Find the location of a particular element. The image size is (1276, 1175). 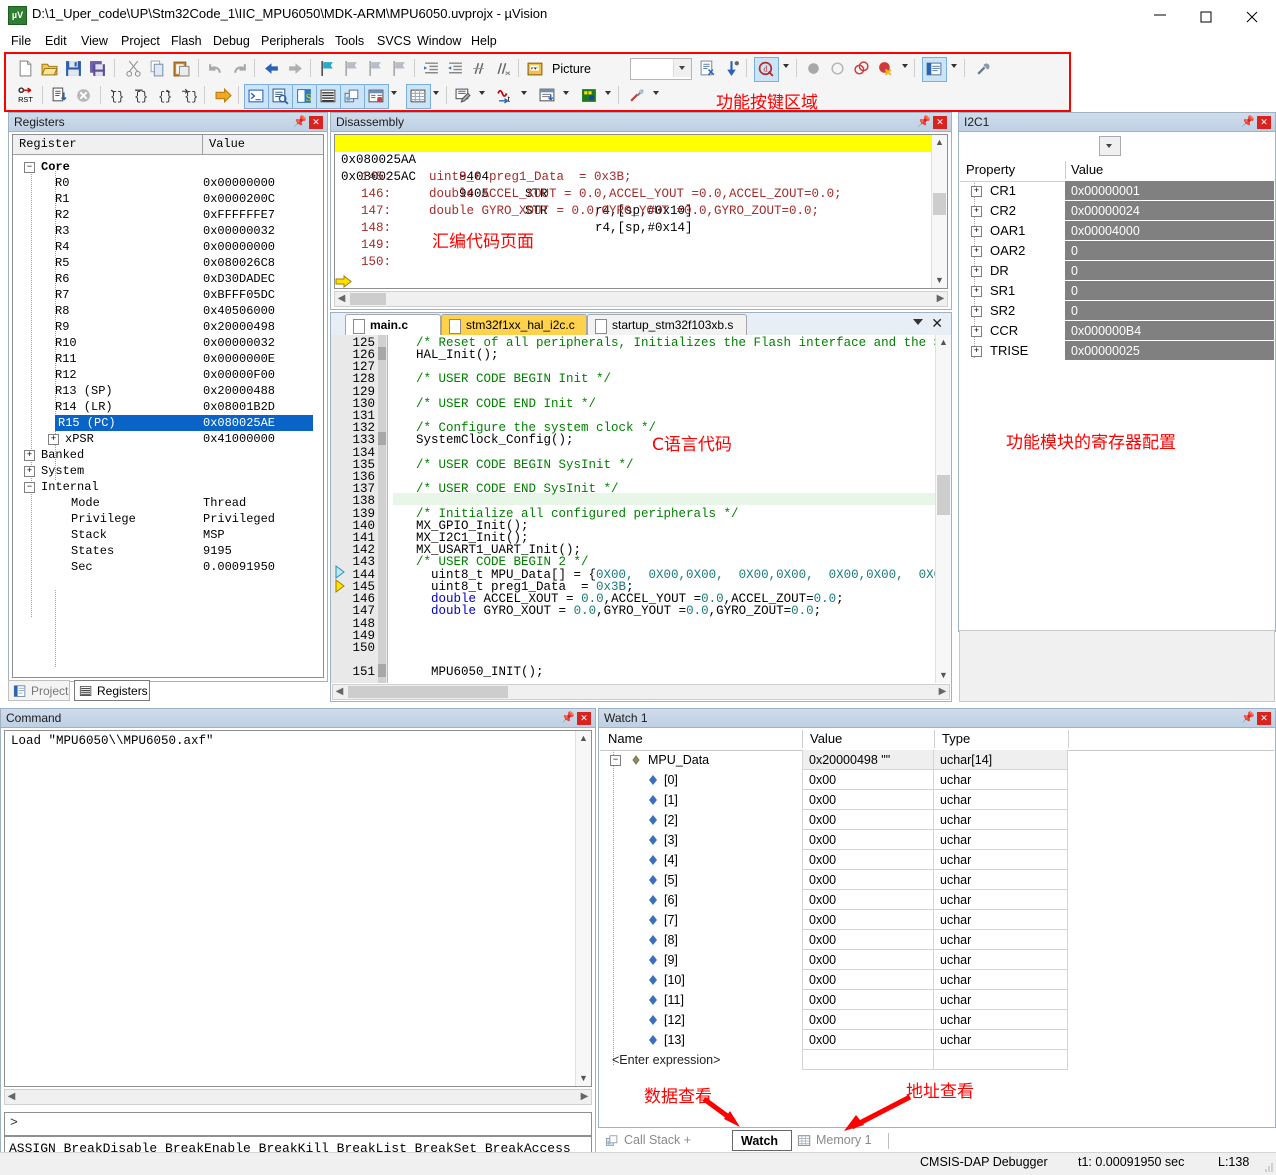

symbols-window-icon: S is located at coordinates (304, 96).